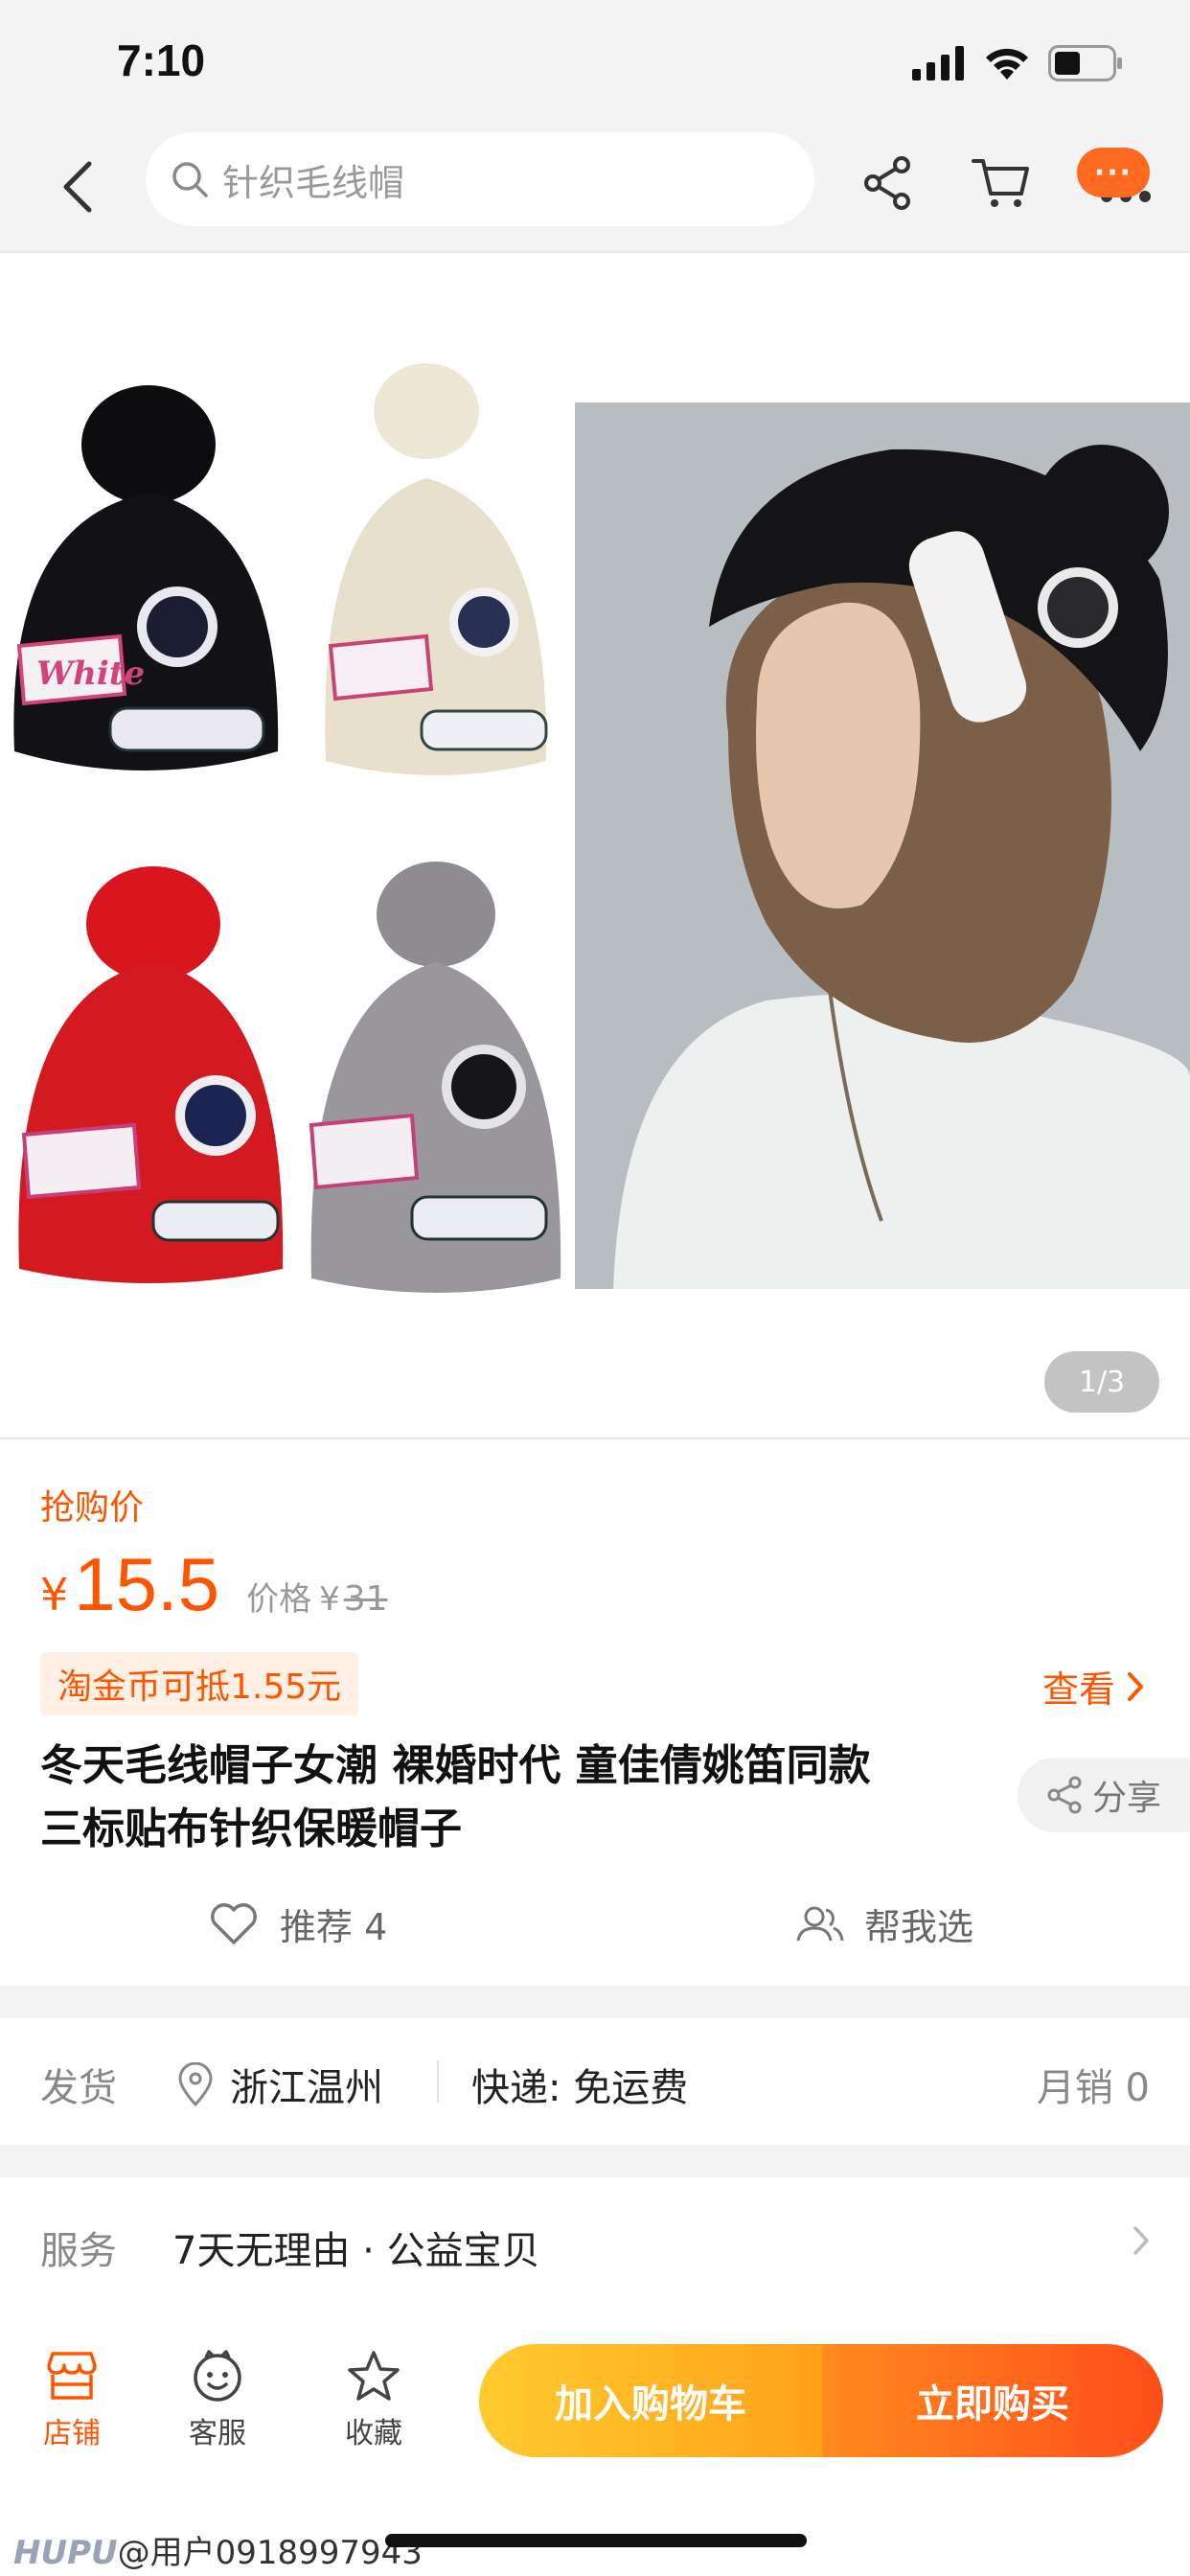 This screenshot has width=1190, height=2576. I want to click on cart-button, so click(1002, 183).